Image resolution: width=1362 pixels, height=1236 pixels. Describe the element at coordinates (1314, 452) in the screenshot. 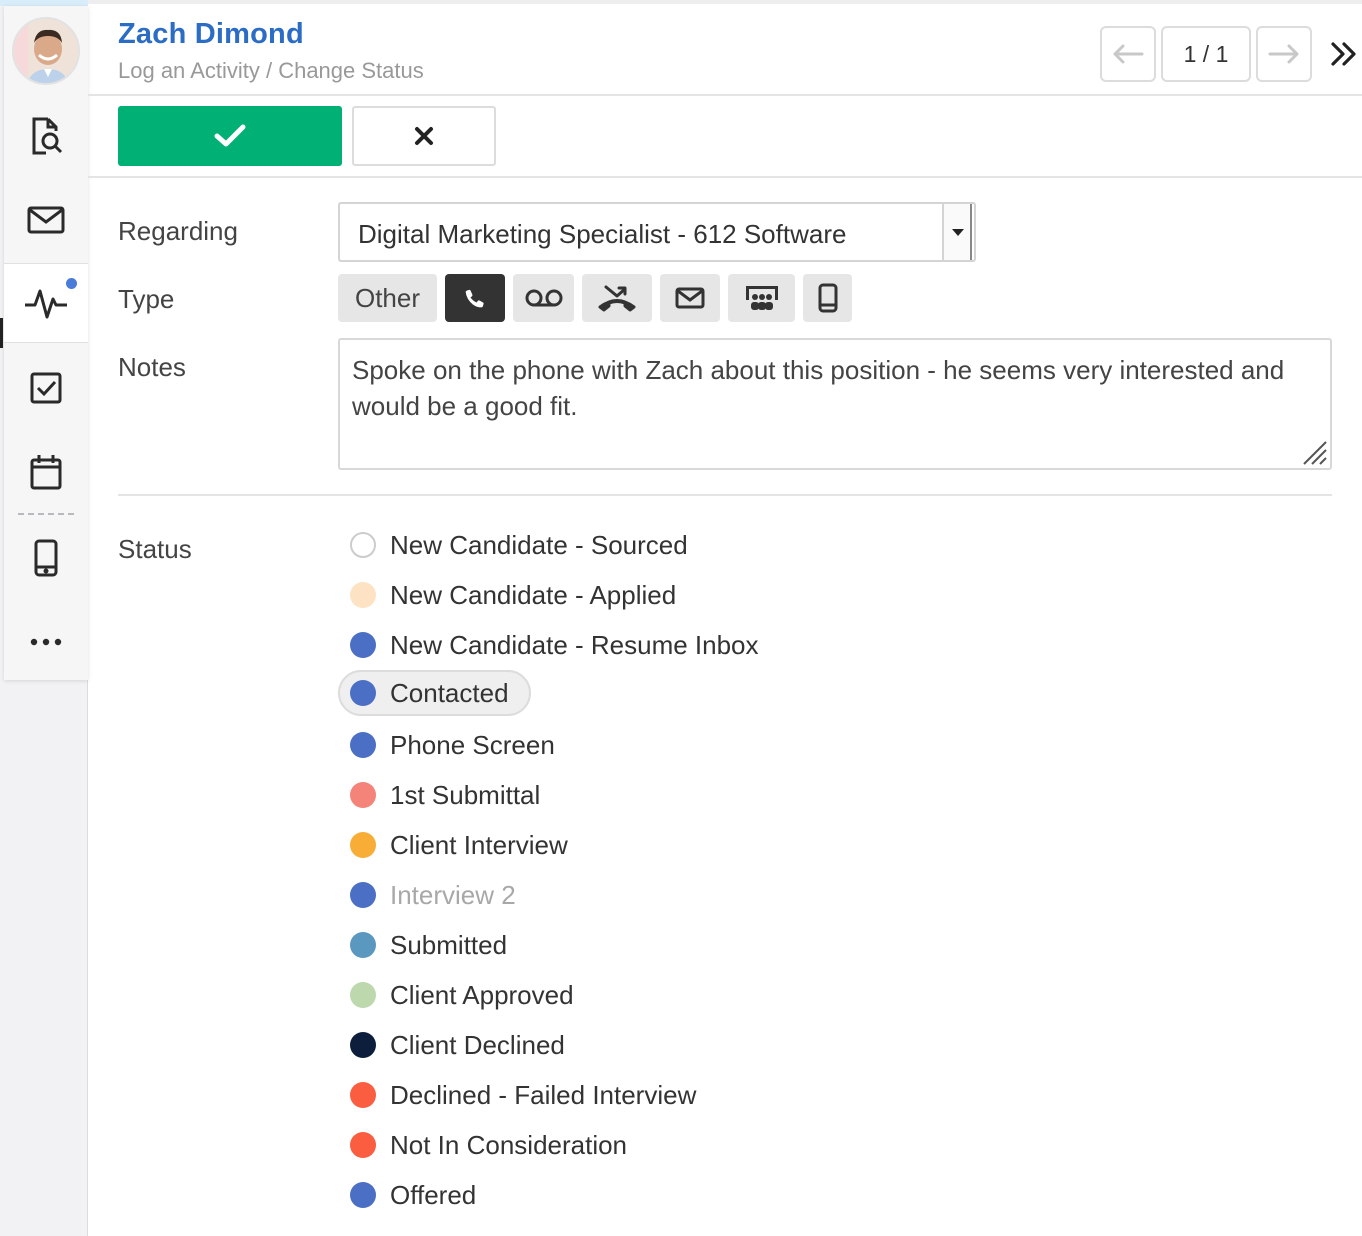

I see `resize-grip-icon` at that location.